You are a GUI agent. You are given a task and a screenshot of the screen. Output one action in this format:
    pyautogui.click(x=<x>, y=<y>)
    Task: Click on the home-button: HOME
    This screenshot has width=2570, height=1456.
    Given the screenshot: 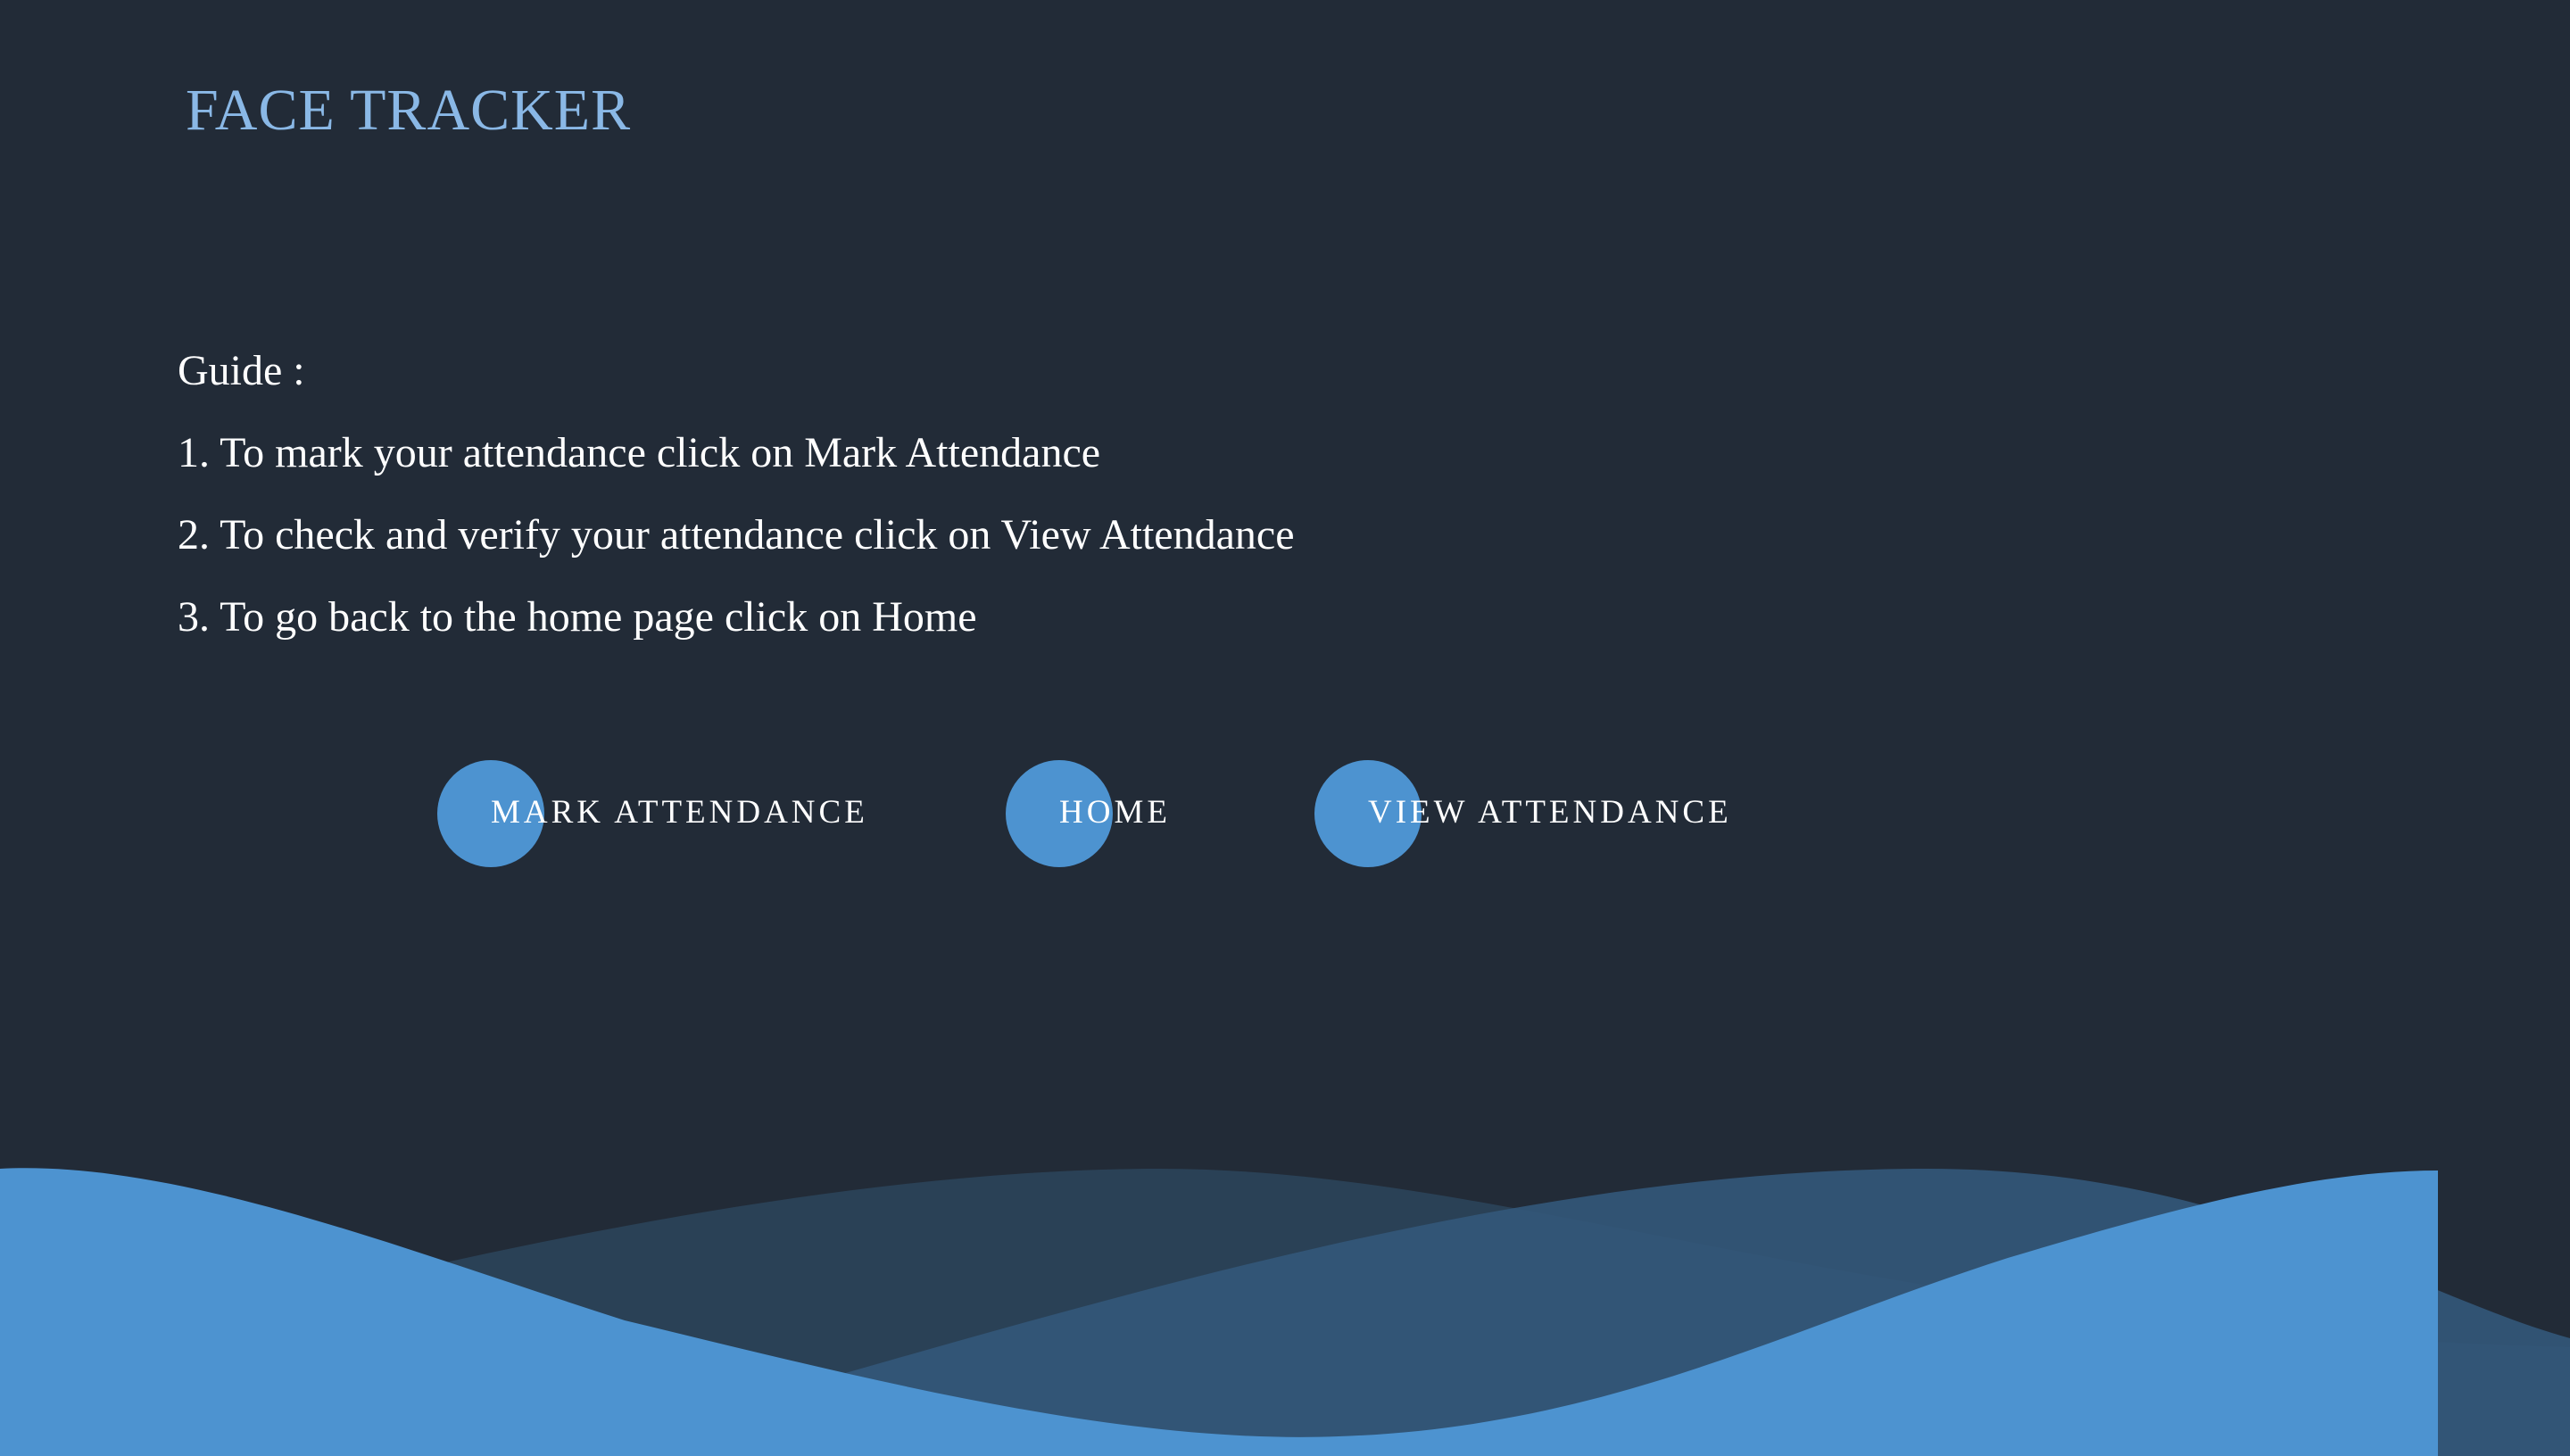 What is the action you would take?
    pyautogui.click(x=1095, y=813)
    